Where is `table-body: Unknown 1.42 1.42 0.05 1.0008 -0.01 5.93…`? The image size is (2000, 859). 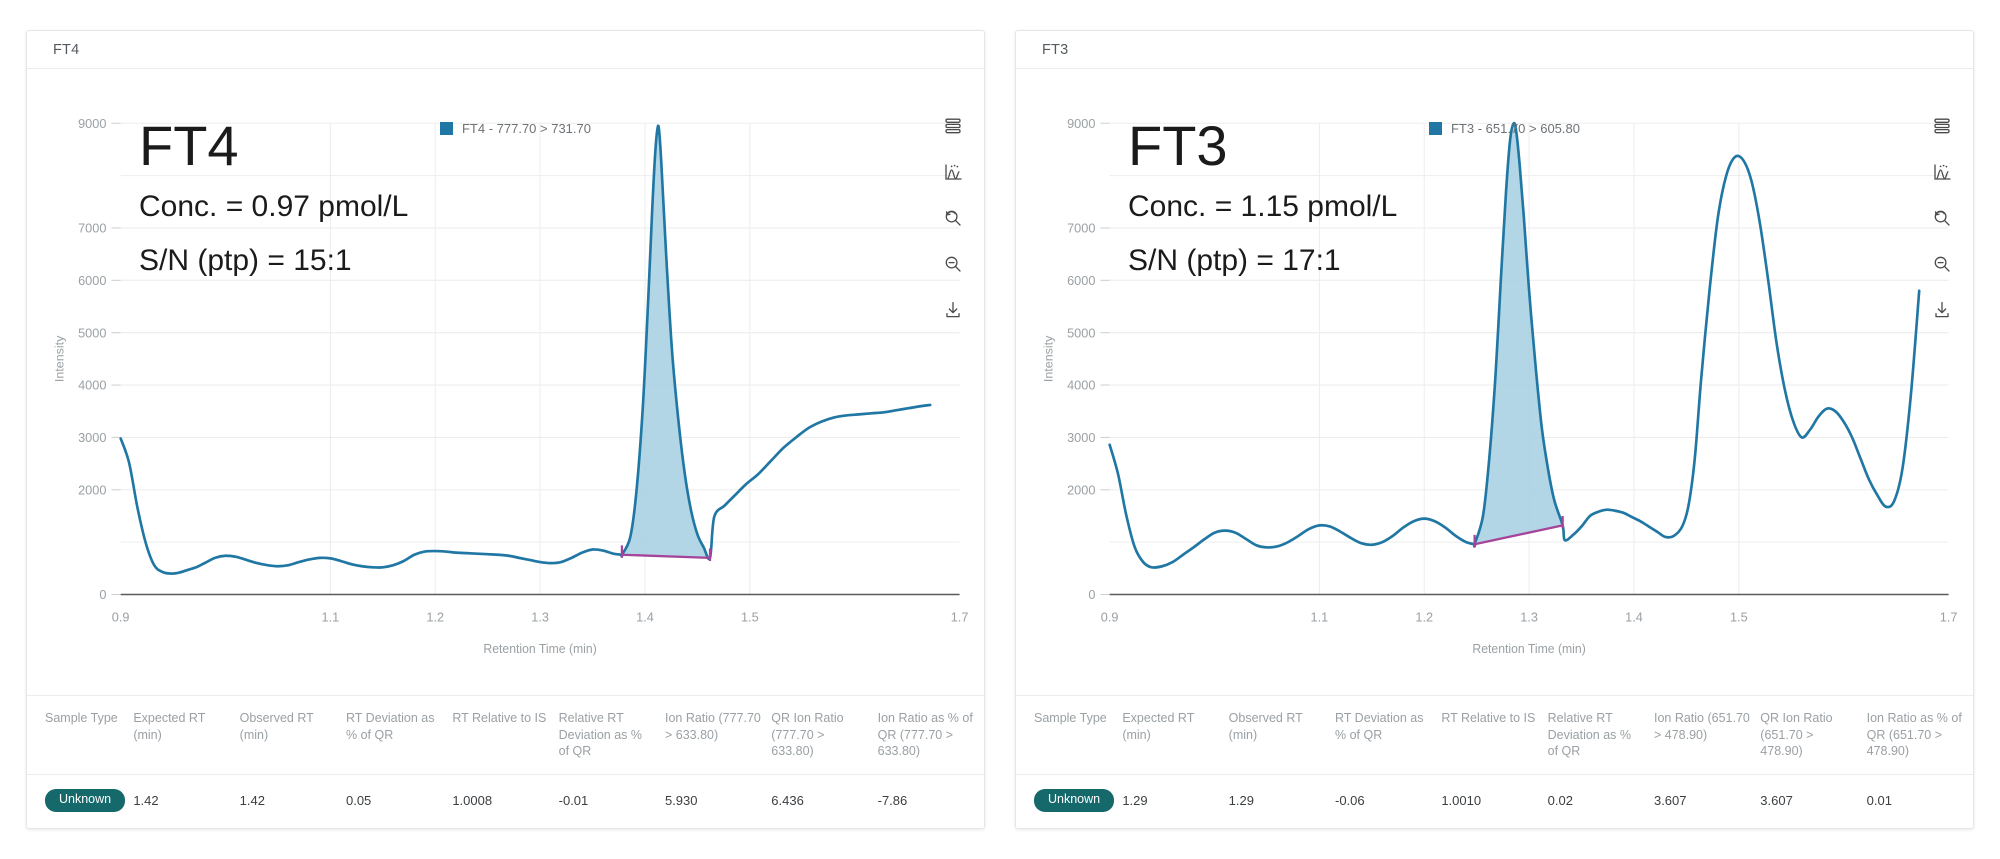 table-body: Unknown 1.42 1.42 0.05 1.0008 -0.01 5.93… is located at coordinates (505, 801).